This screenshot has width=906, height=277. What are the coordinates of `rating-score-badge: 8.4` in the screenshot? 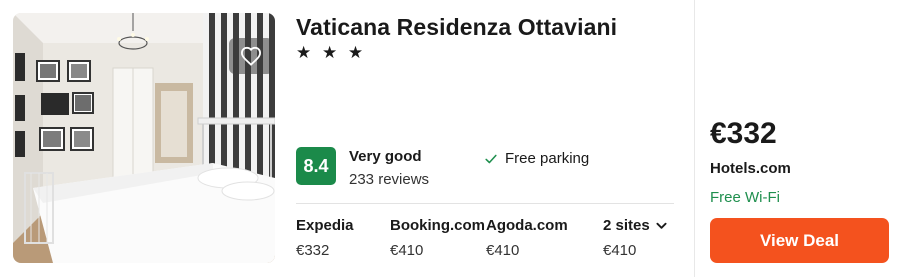 It's located at (316, 166).